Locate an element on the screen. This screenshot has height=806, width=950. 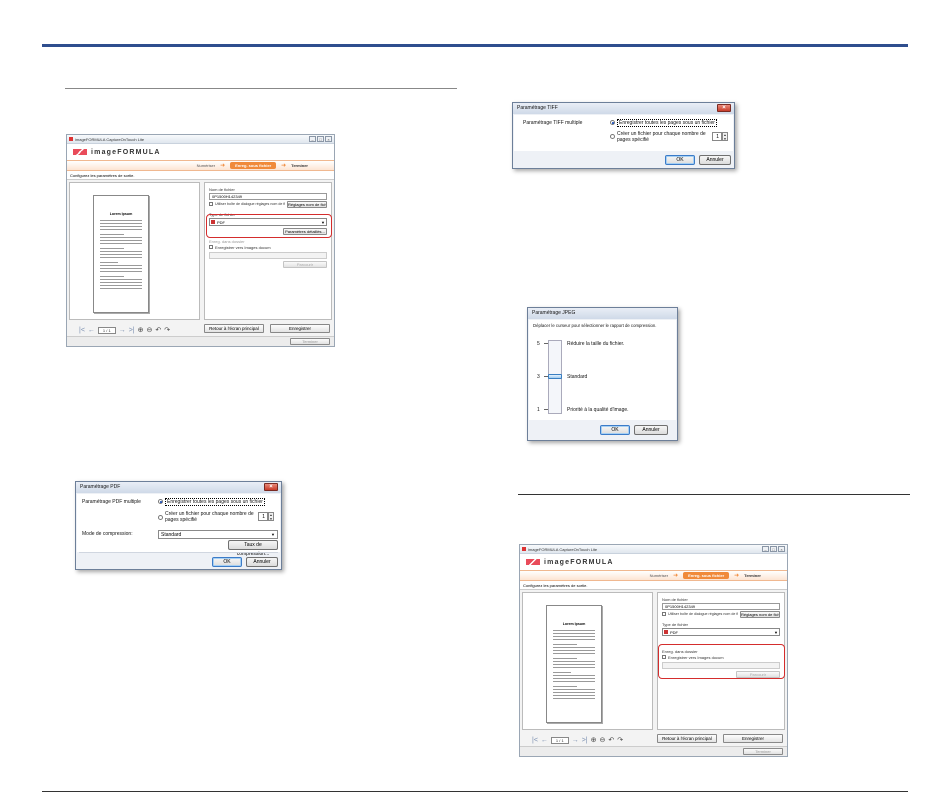
instruction-text: Configurez les paramètres de sortie. is located at coordinates (653, 585).